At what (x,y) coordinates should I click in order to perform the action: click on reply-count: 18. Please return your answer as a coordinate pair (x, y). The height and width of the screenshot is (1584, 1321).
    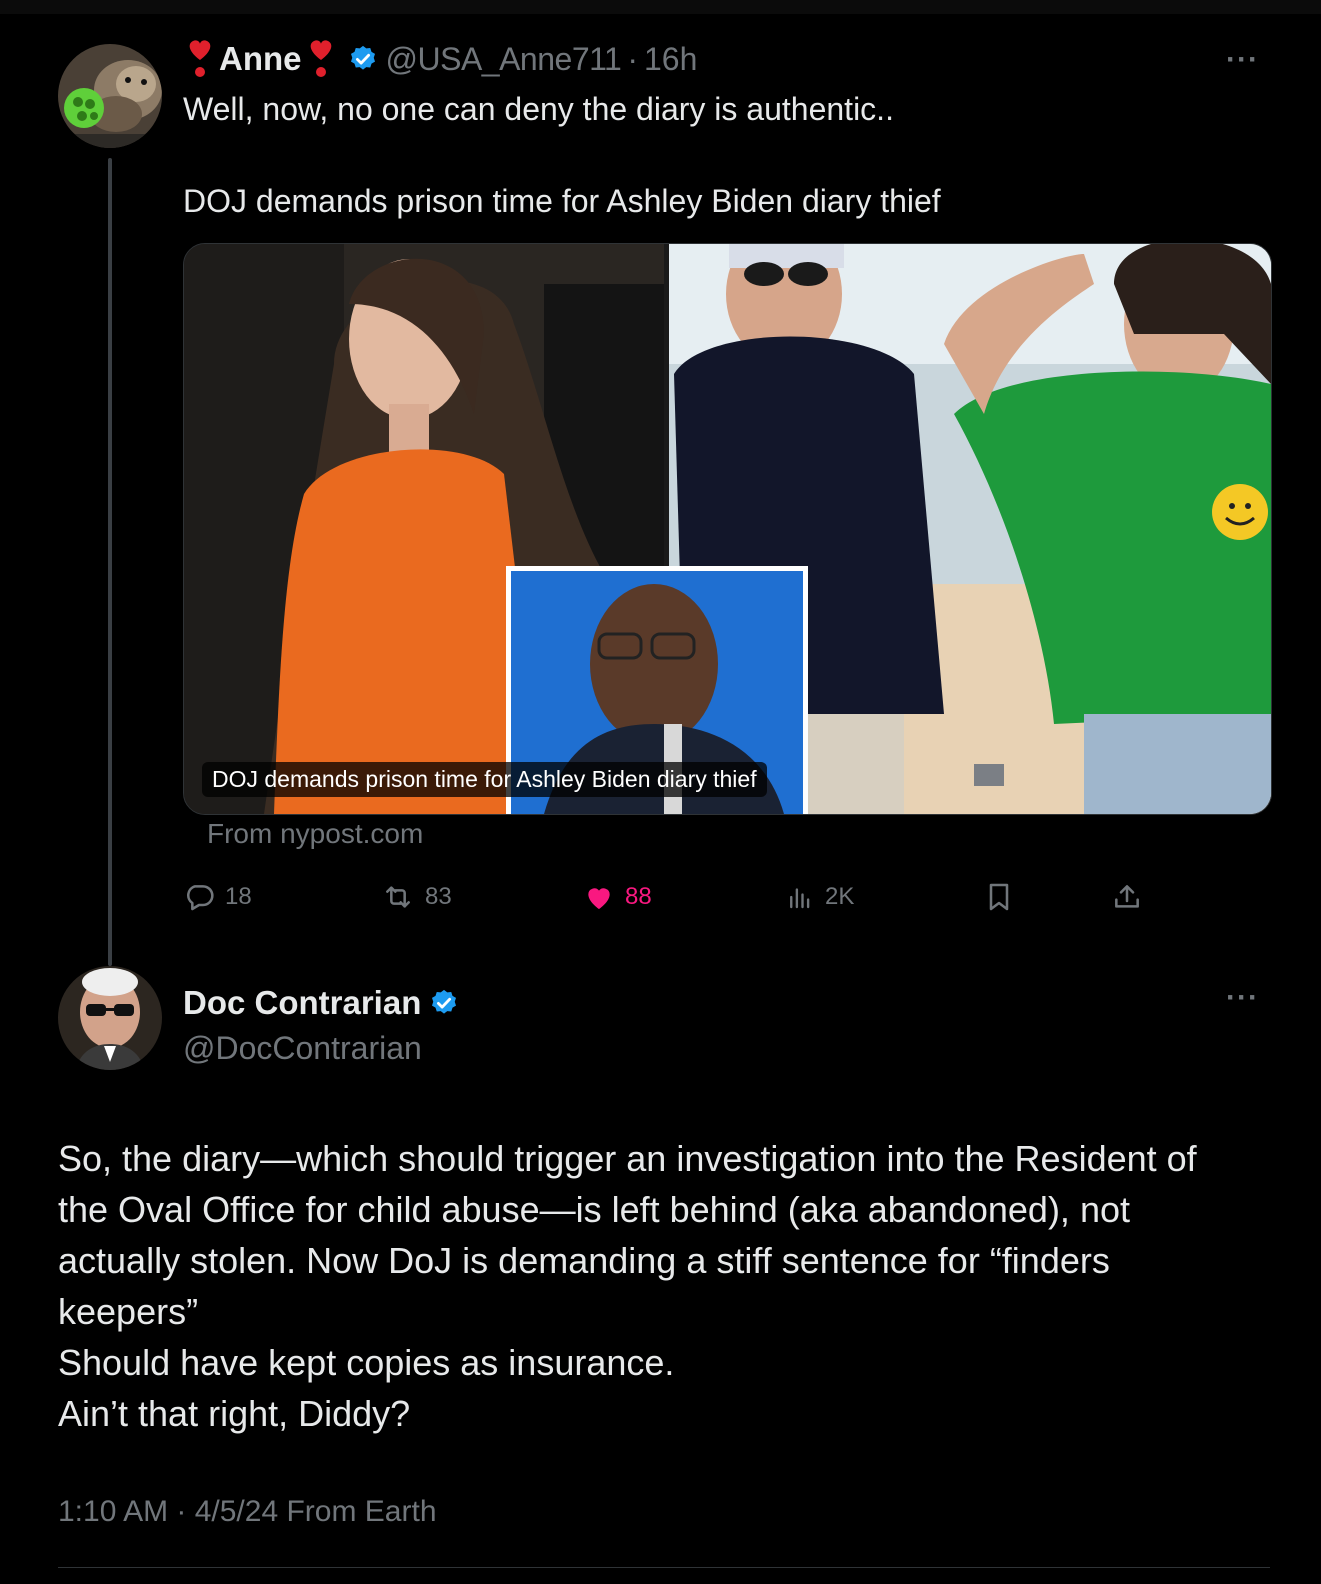
    Looking at the image, I should click on (238, 896).